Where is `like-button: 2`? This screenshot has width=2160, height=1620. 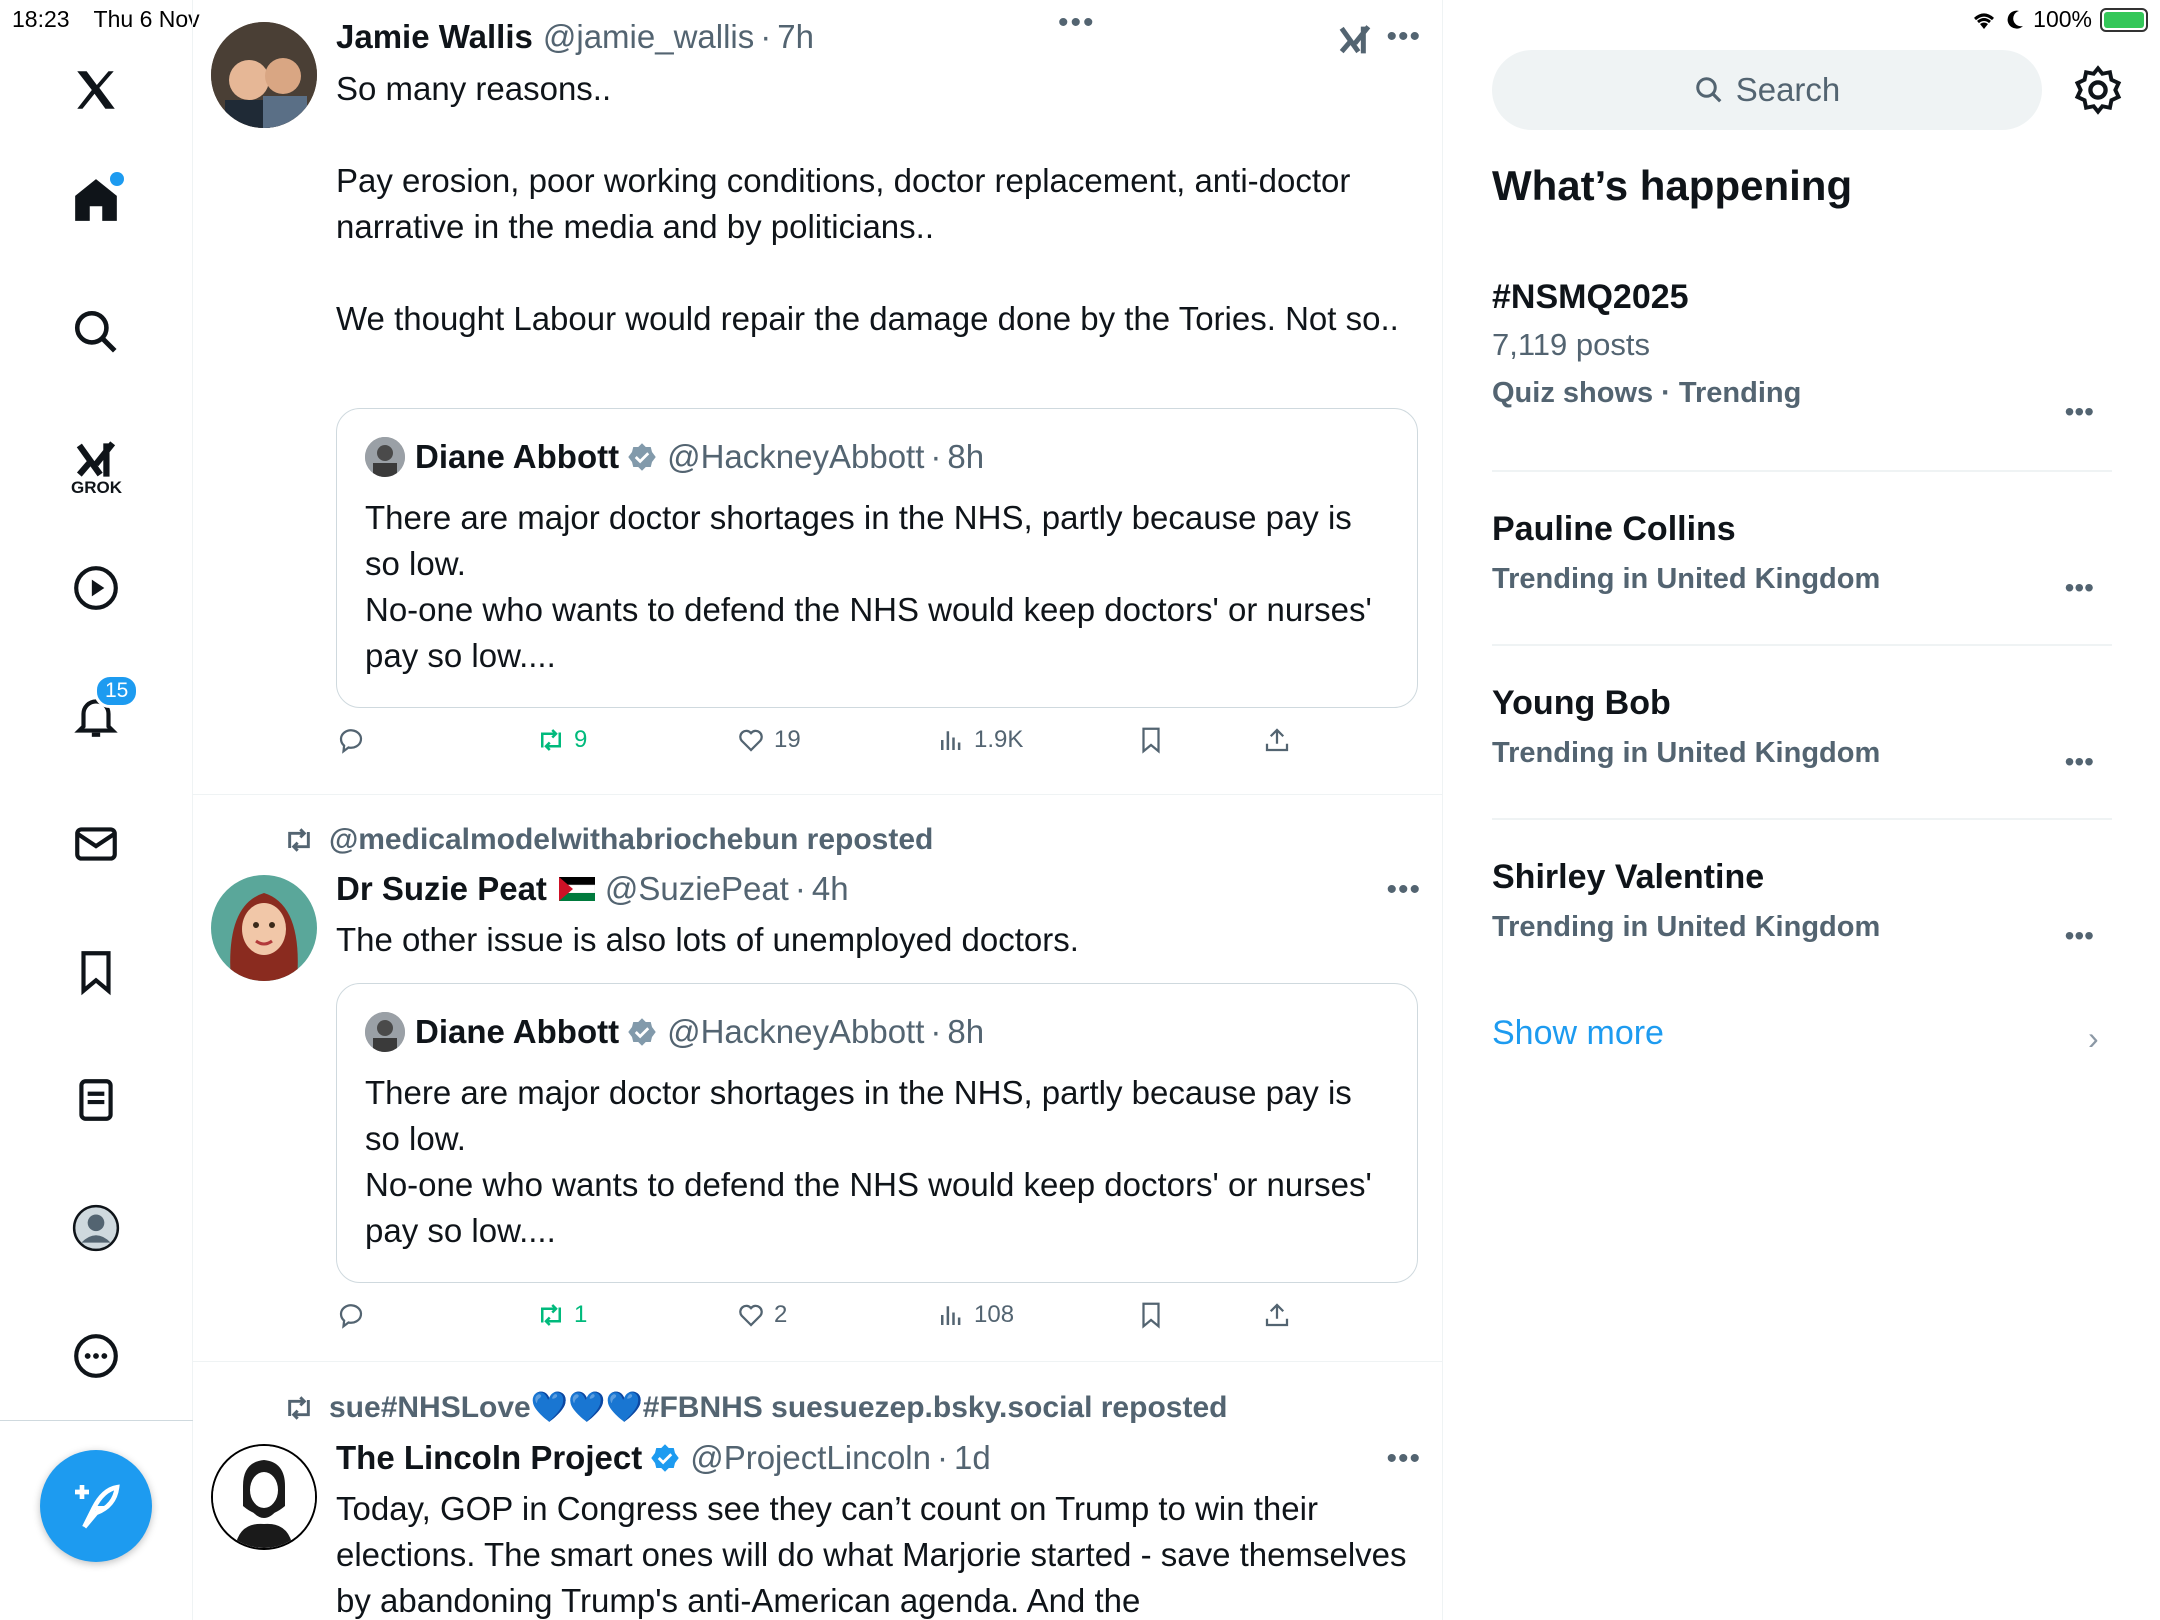 like-button: 2 is located at coordinates (761, 1315).